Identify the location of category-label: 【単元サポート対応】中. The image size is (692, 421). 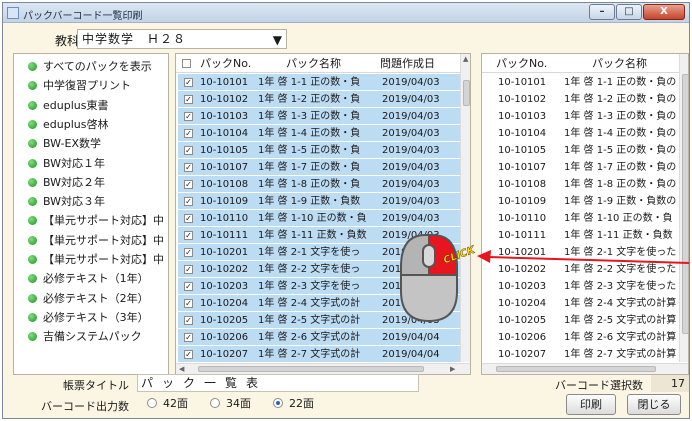
(103, 259).